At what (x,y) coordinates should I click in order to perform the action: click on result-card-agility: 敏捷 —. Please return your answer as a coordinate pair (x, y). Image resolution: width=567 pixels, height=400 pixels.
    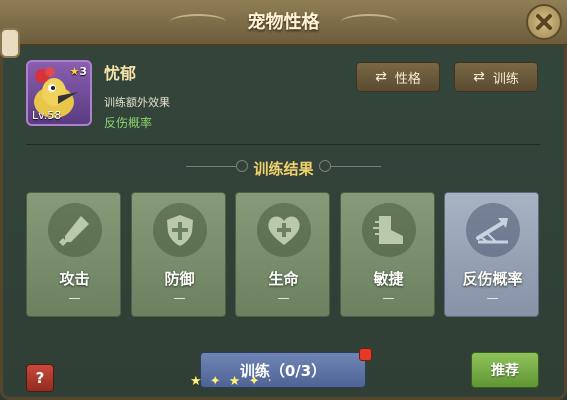
    Looking at the image, I should click on (387, 254).